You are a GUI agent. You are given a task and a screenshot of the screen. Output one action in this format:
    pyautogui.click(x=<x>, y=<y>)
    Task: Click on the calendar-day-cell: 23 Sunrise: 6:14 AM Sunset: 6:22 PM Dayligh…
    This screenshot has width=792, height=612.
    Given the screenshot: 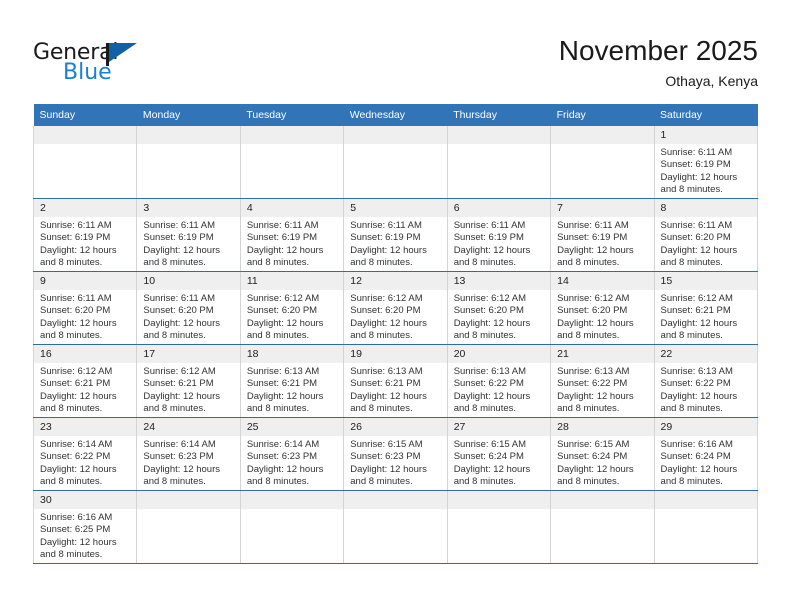 What is the action you would take?
    pyautogui.click(x=85, y=454)
    